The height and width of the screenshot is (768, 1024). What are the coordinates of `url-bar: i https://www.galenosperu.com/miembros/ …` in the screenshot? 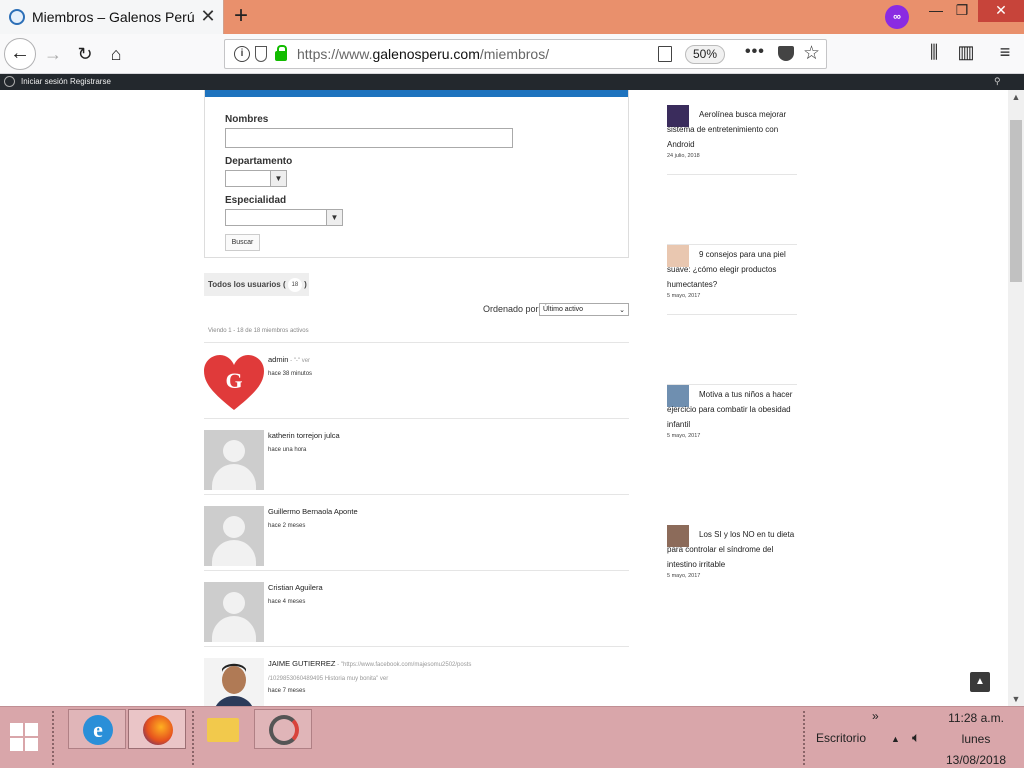 It's located at (525, 54).